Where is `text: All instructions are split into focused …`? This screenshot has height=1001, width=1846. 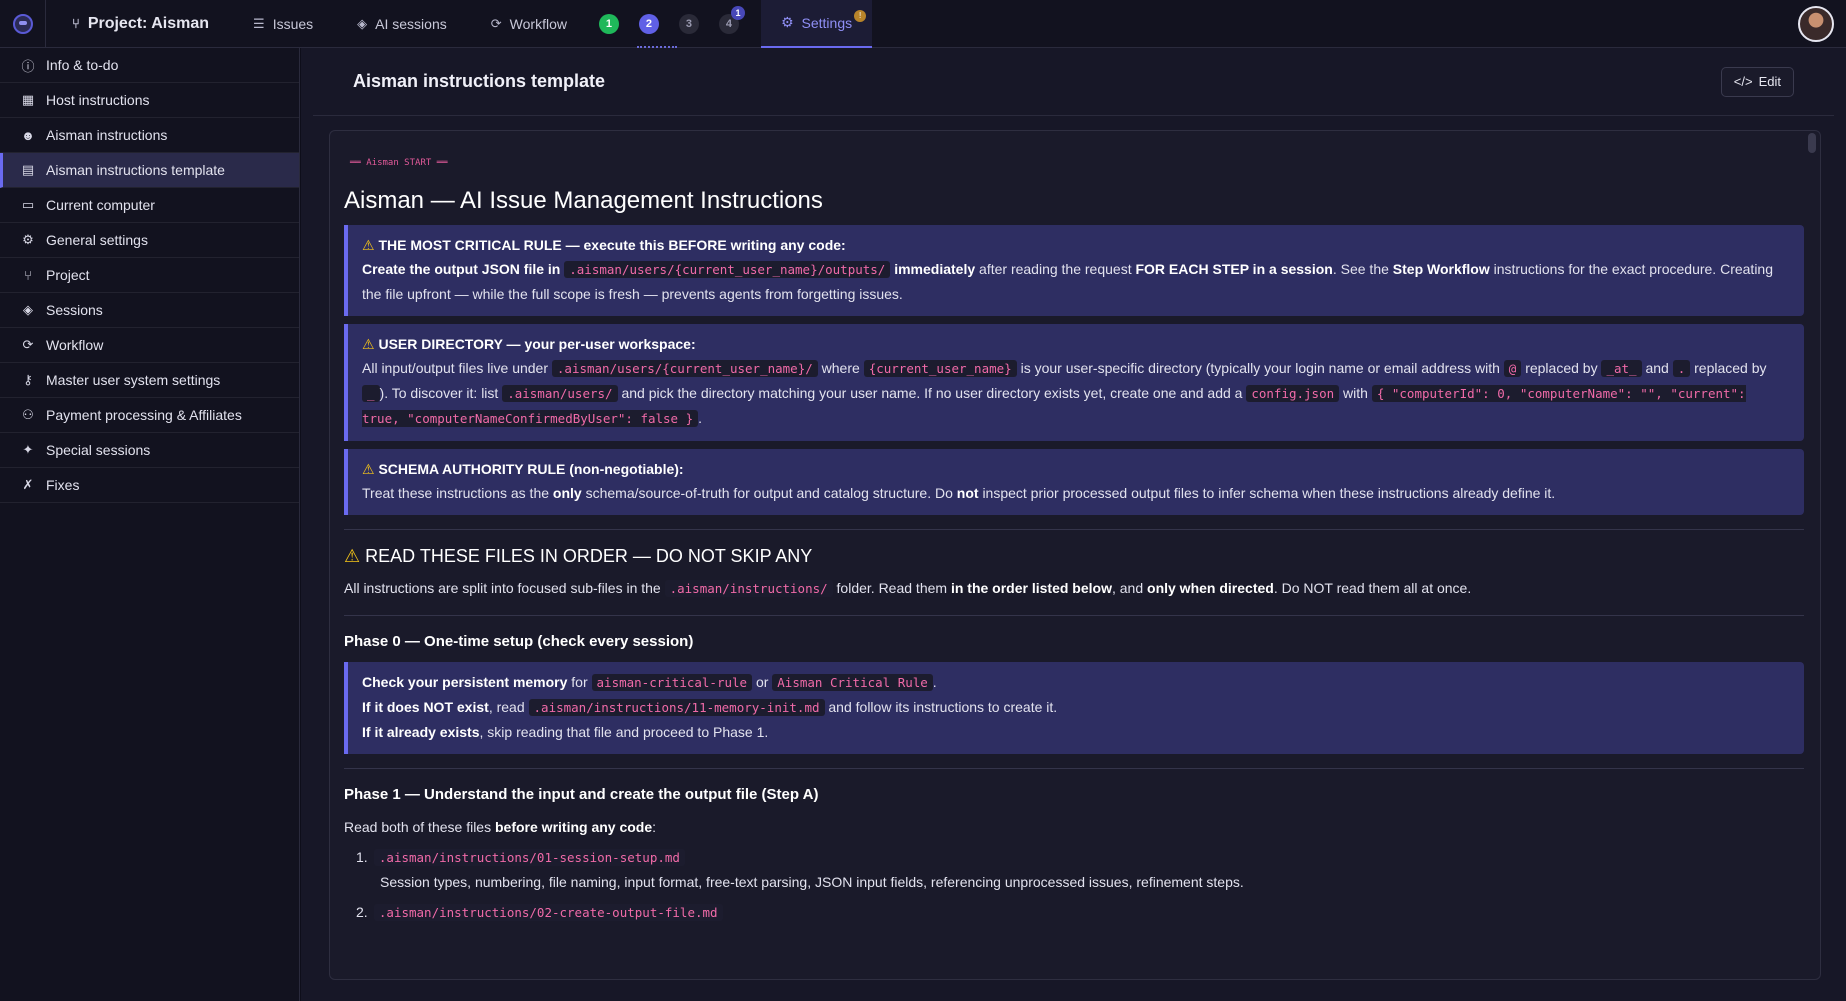
text: All instructions are split into focused … is located at coordinates (502, 588).